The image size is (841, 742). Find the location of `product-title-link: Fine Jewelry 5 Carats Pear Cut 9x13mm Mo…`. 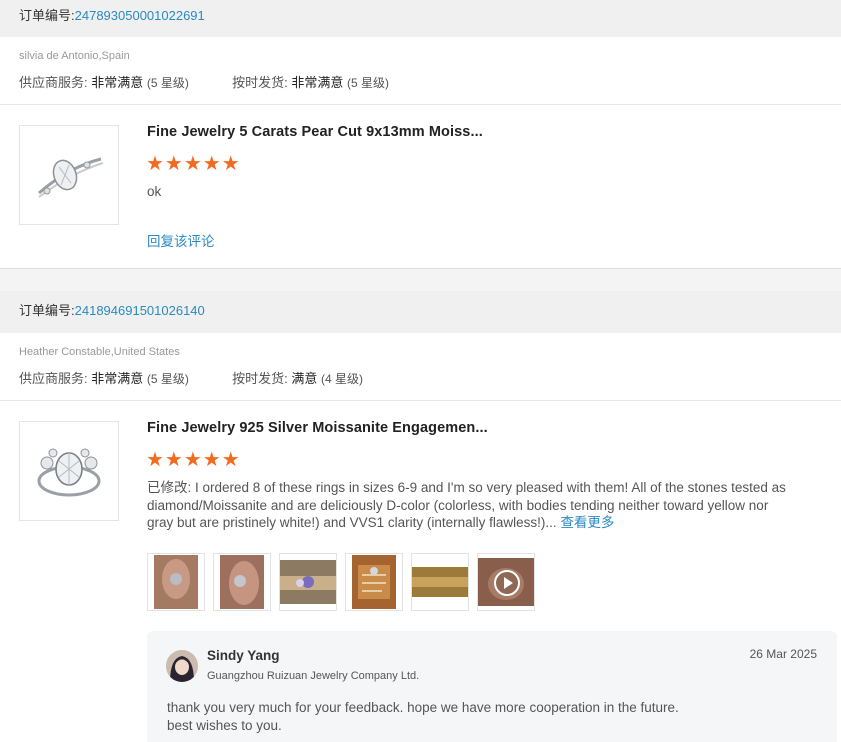

product-title-link: Fine Jewelry 5 Carats Pear Cut 9x13mm Mo… is located at coordinates (315, 132).